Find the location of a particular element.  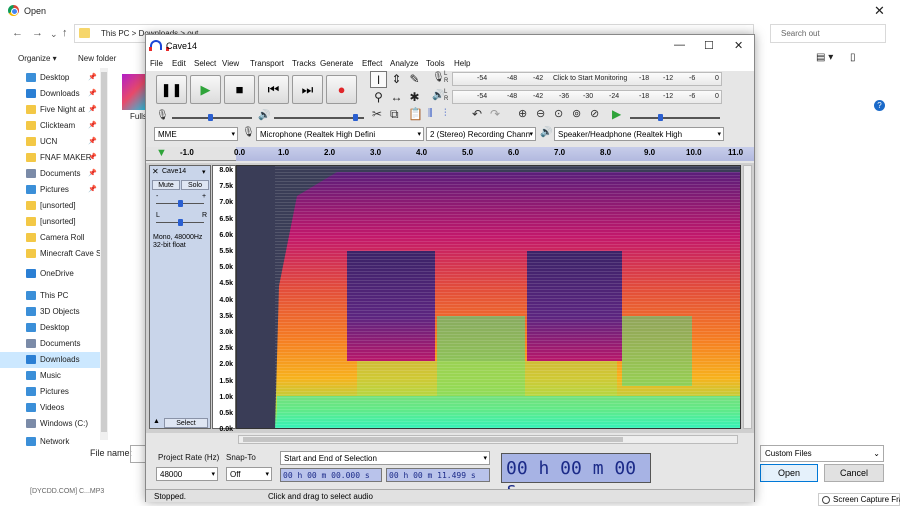

play-at-speed-icon: ▶ is located at coordinates (616, 114).